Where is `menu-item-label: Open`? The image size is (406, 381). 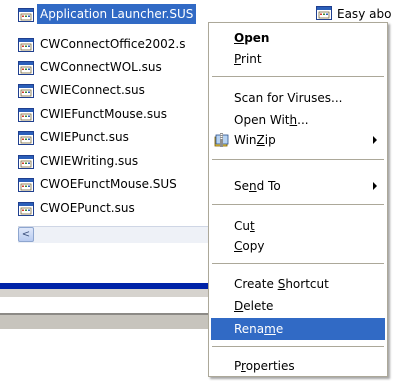 menu-item-label: Open is located at coordinates (252, 38).